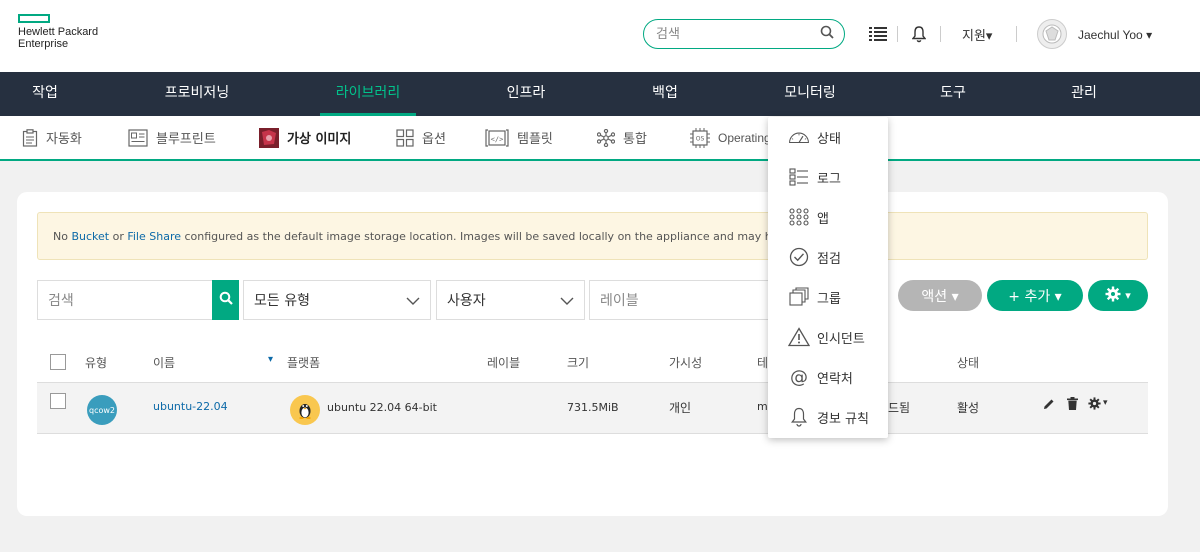  I want to click on menu-item-contacts: @ 연락처, so click(828, 377).